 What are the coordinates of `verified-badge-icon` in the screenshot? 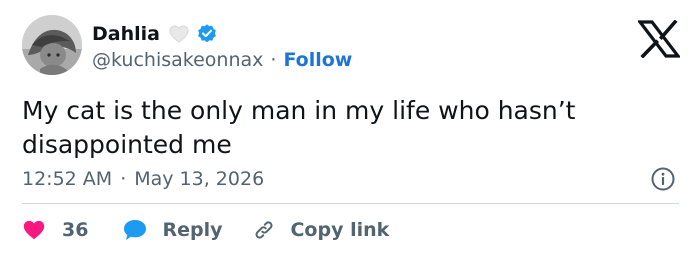 It's located at (207, 33).